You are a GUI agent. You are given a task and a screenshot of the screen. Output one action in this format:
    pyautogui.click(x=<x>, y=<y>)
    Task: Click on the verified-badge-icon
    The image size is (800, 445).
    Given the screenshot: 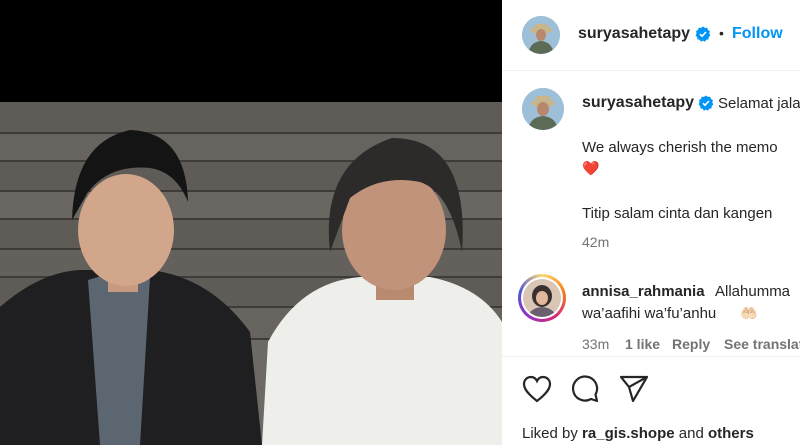 What is the action you would take?
    pyautogui.click(x=703, y=36)
    